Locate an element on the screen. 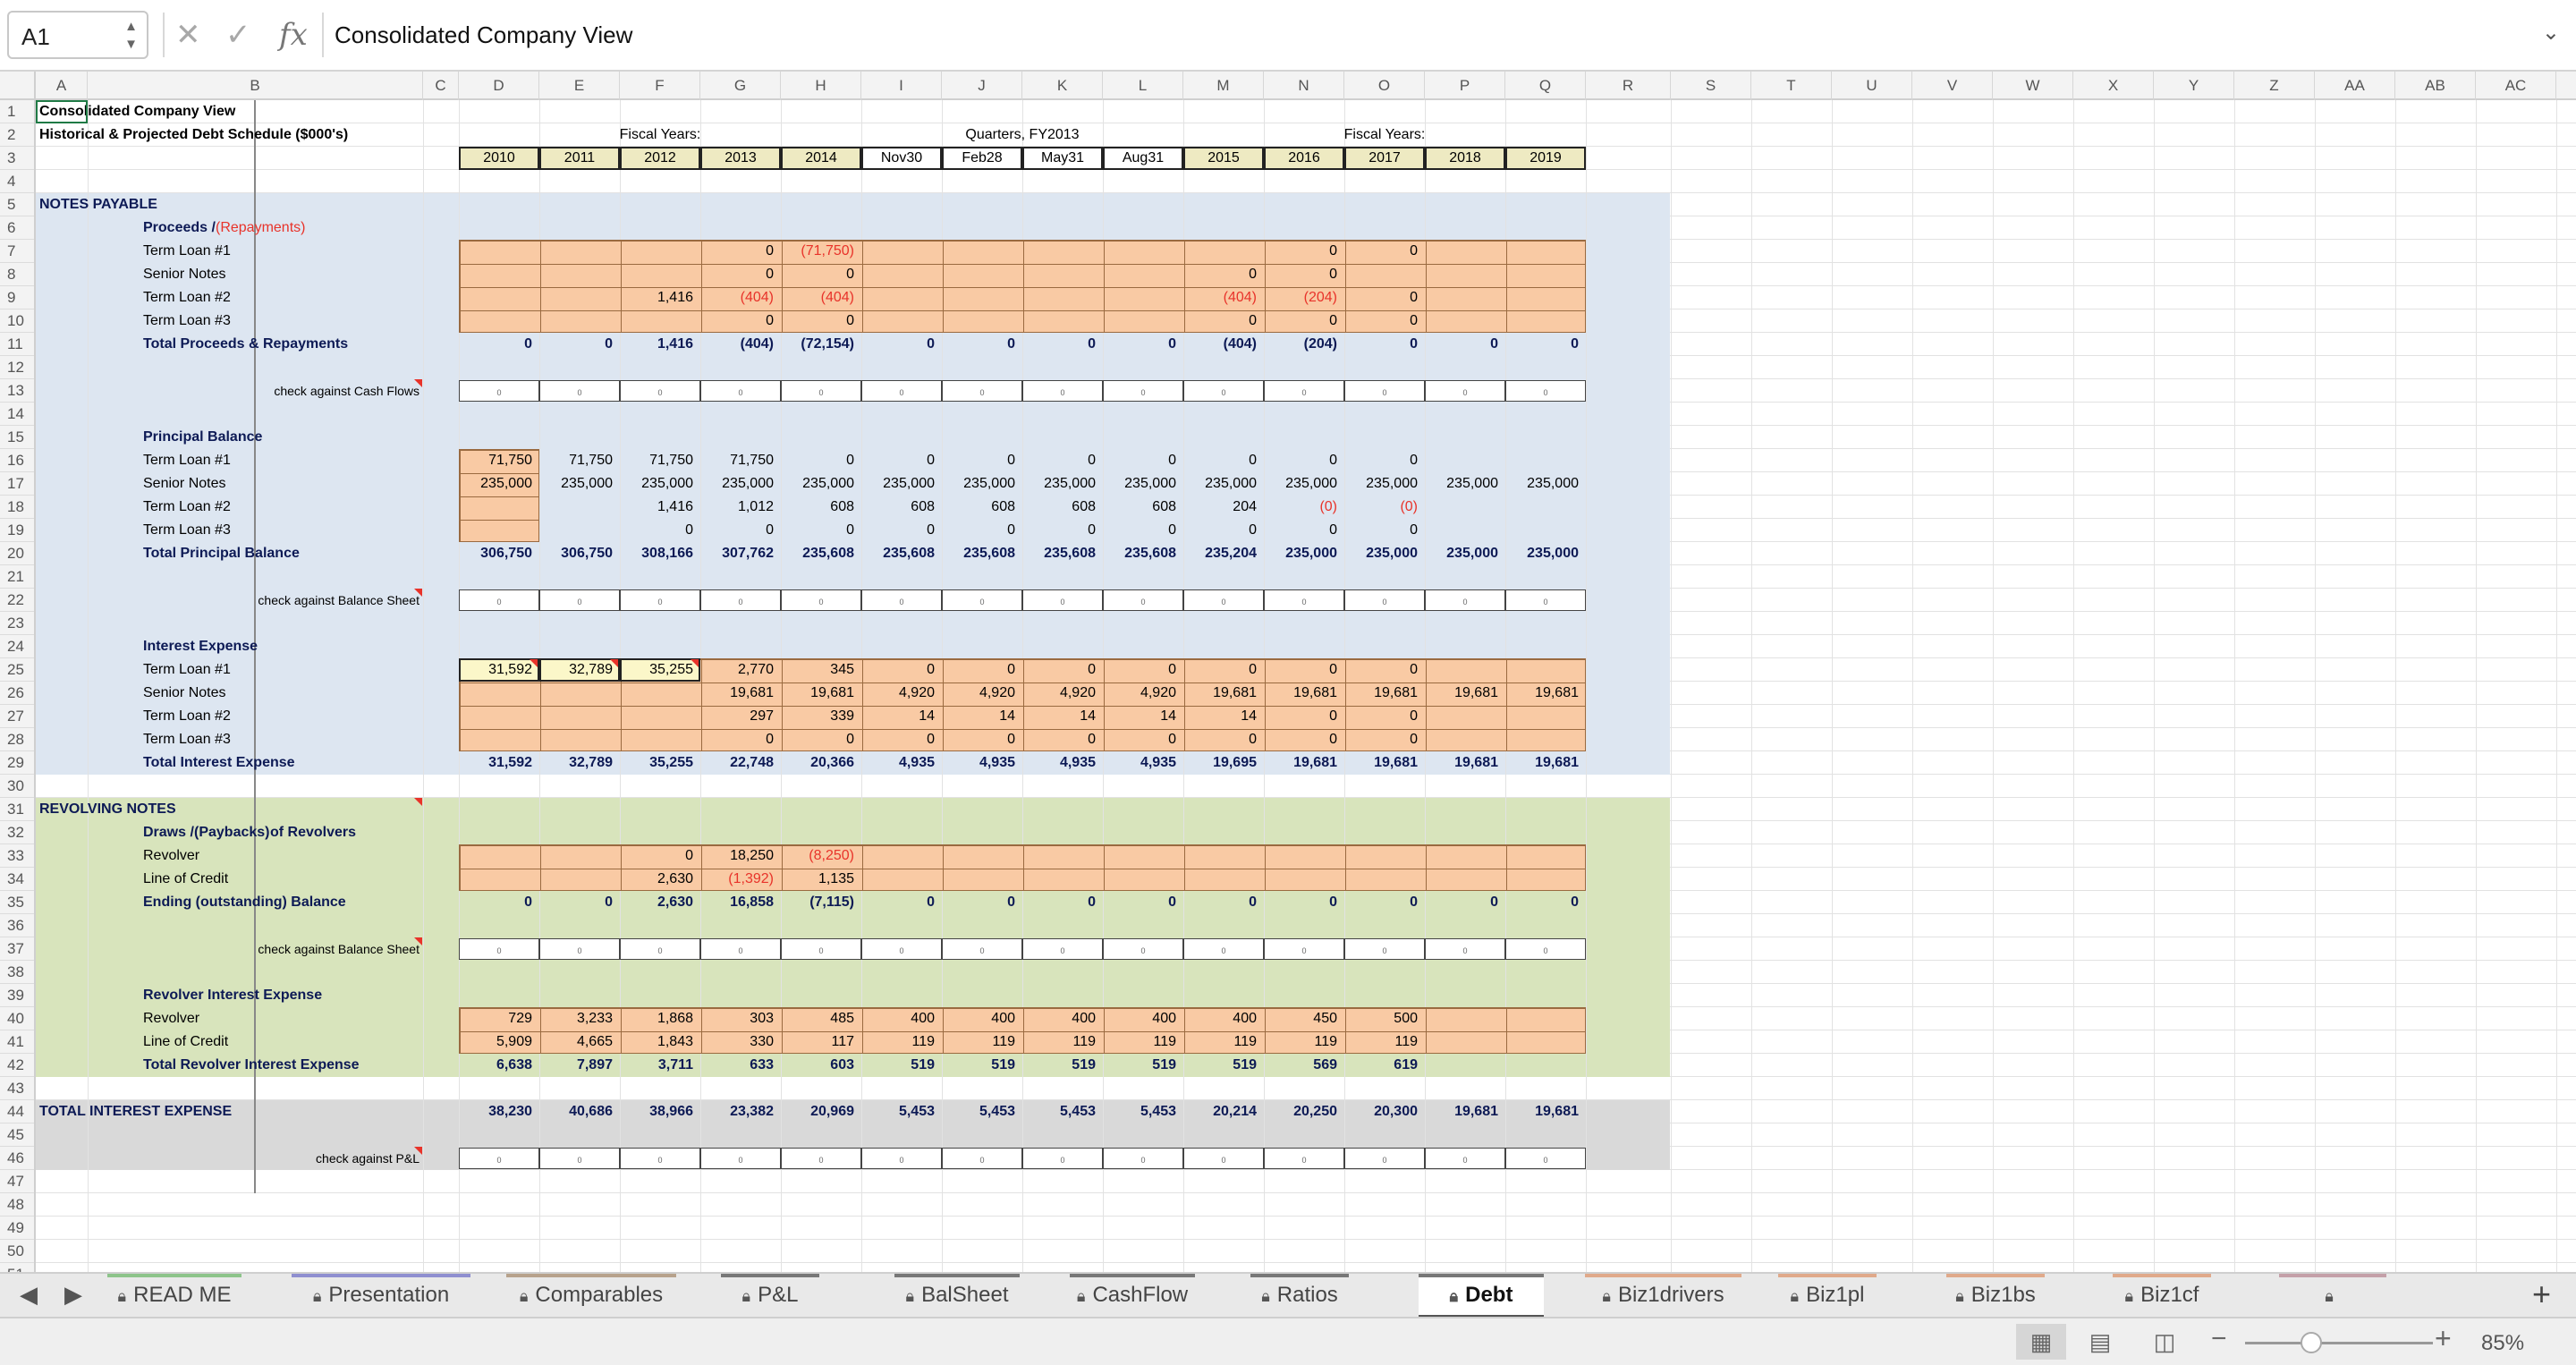  select-all-corner is located at coordinates (18, 86).